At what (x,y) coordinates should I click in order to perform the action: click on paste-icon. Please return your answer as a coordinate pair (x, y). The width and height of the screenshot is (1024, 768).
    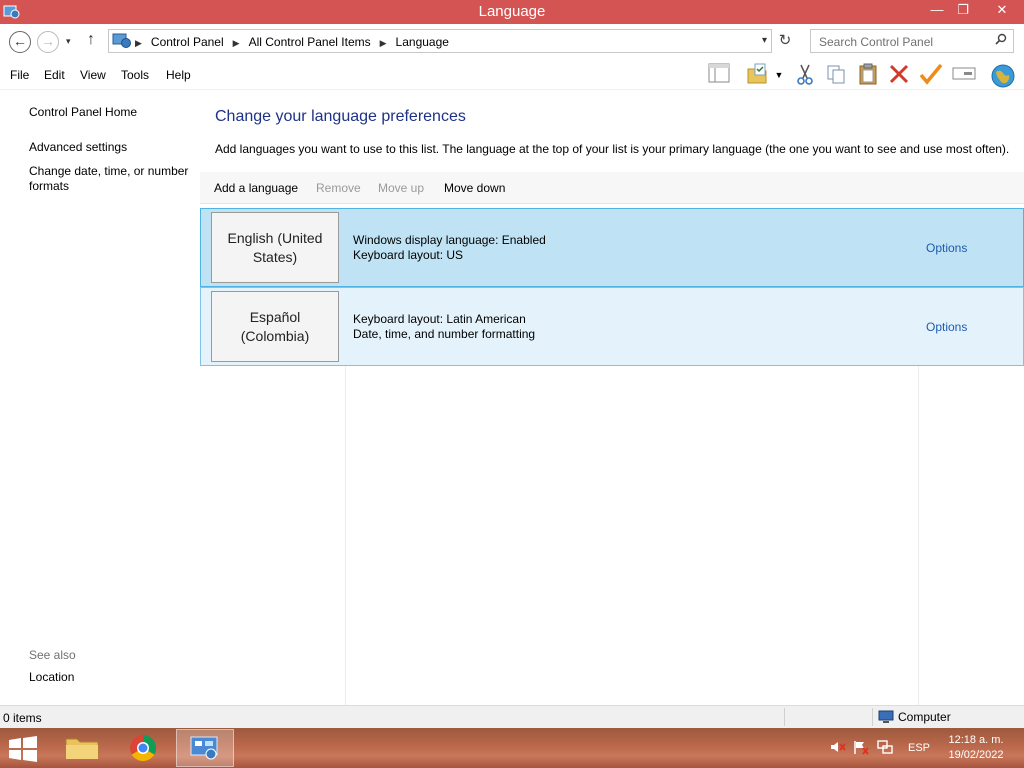
    Looking at the image, I should click on (868, 75).